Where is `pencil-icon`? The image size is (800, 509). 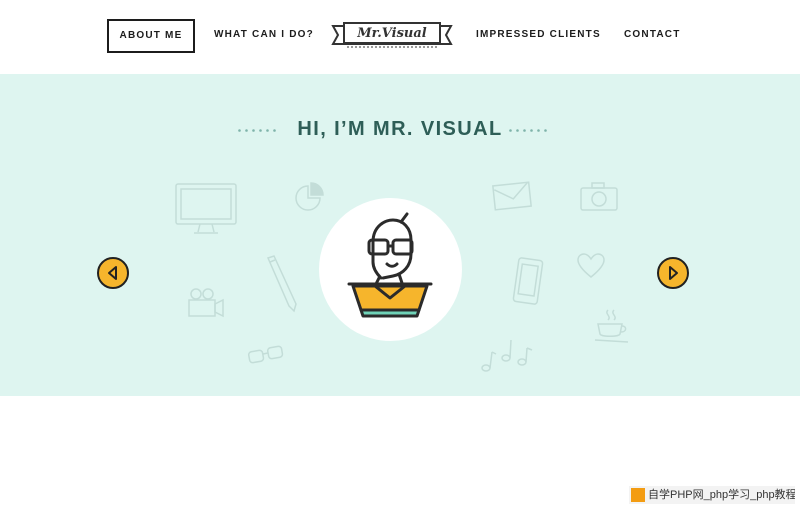 pencil-icon is located at coordinates (281, 284).